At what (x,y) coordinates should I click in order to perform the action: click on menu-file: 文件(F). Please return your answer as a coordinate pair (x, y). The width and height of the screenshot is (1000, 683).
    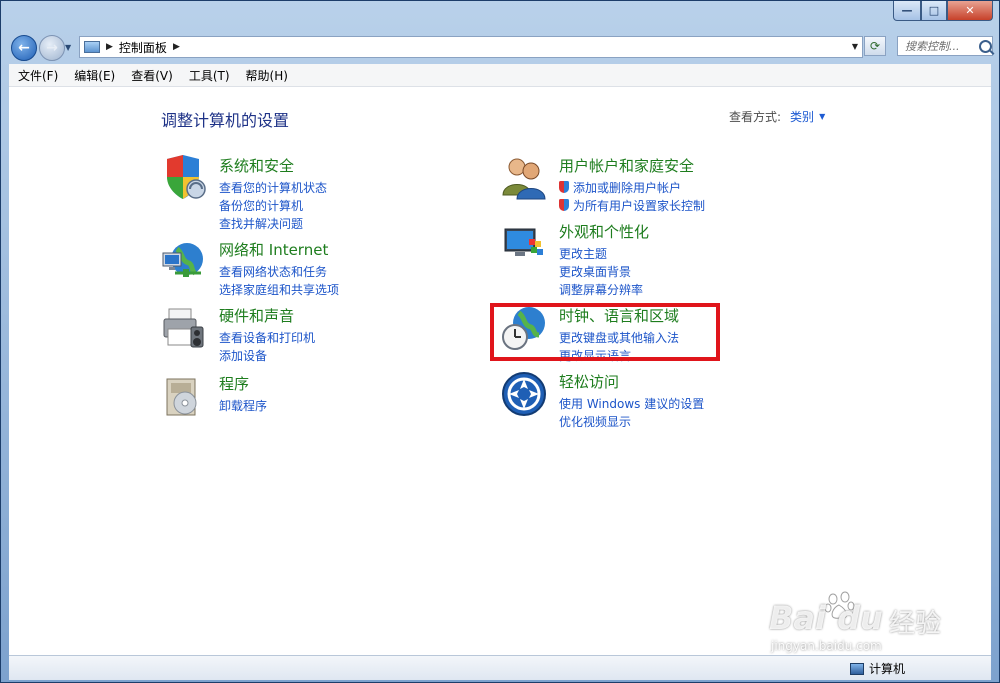
    Looking at the image, I should click on (37, 75).